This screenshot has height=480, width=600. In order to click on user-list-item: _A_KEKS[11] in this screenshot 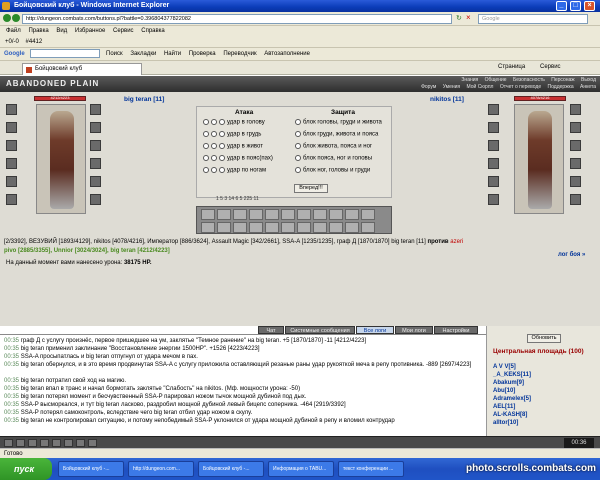, I will do `click(512, 375)`.